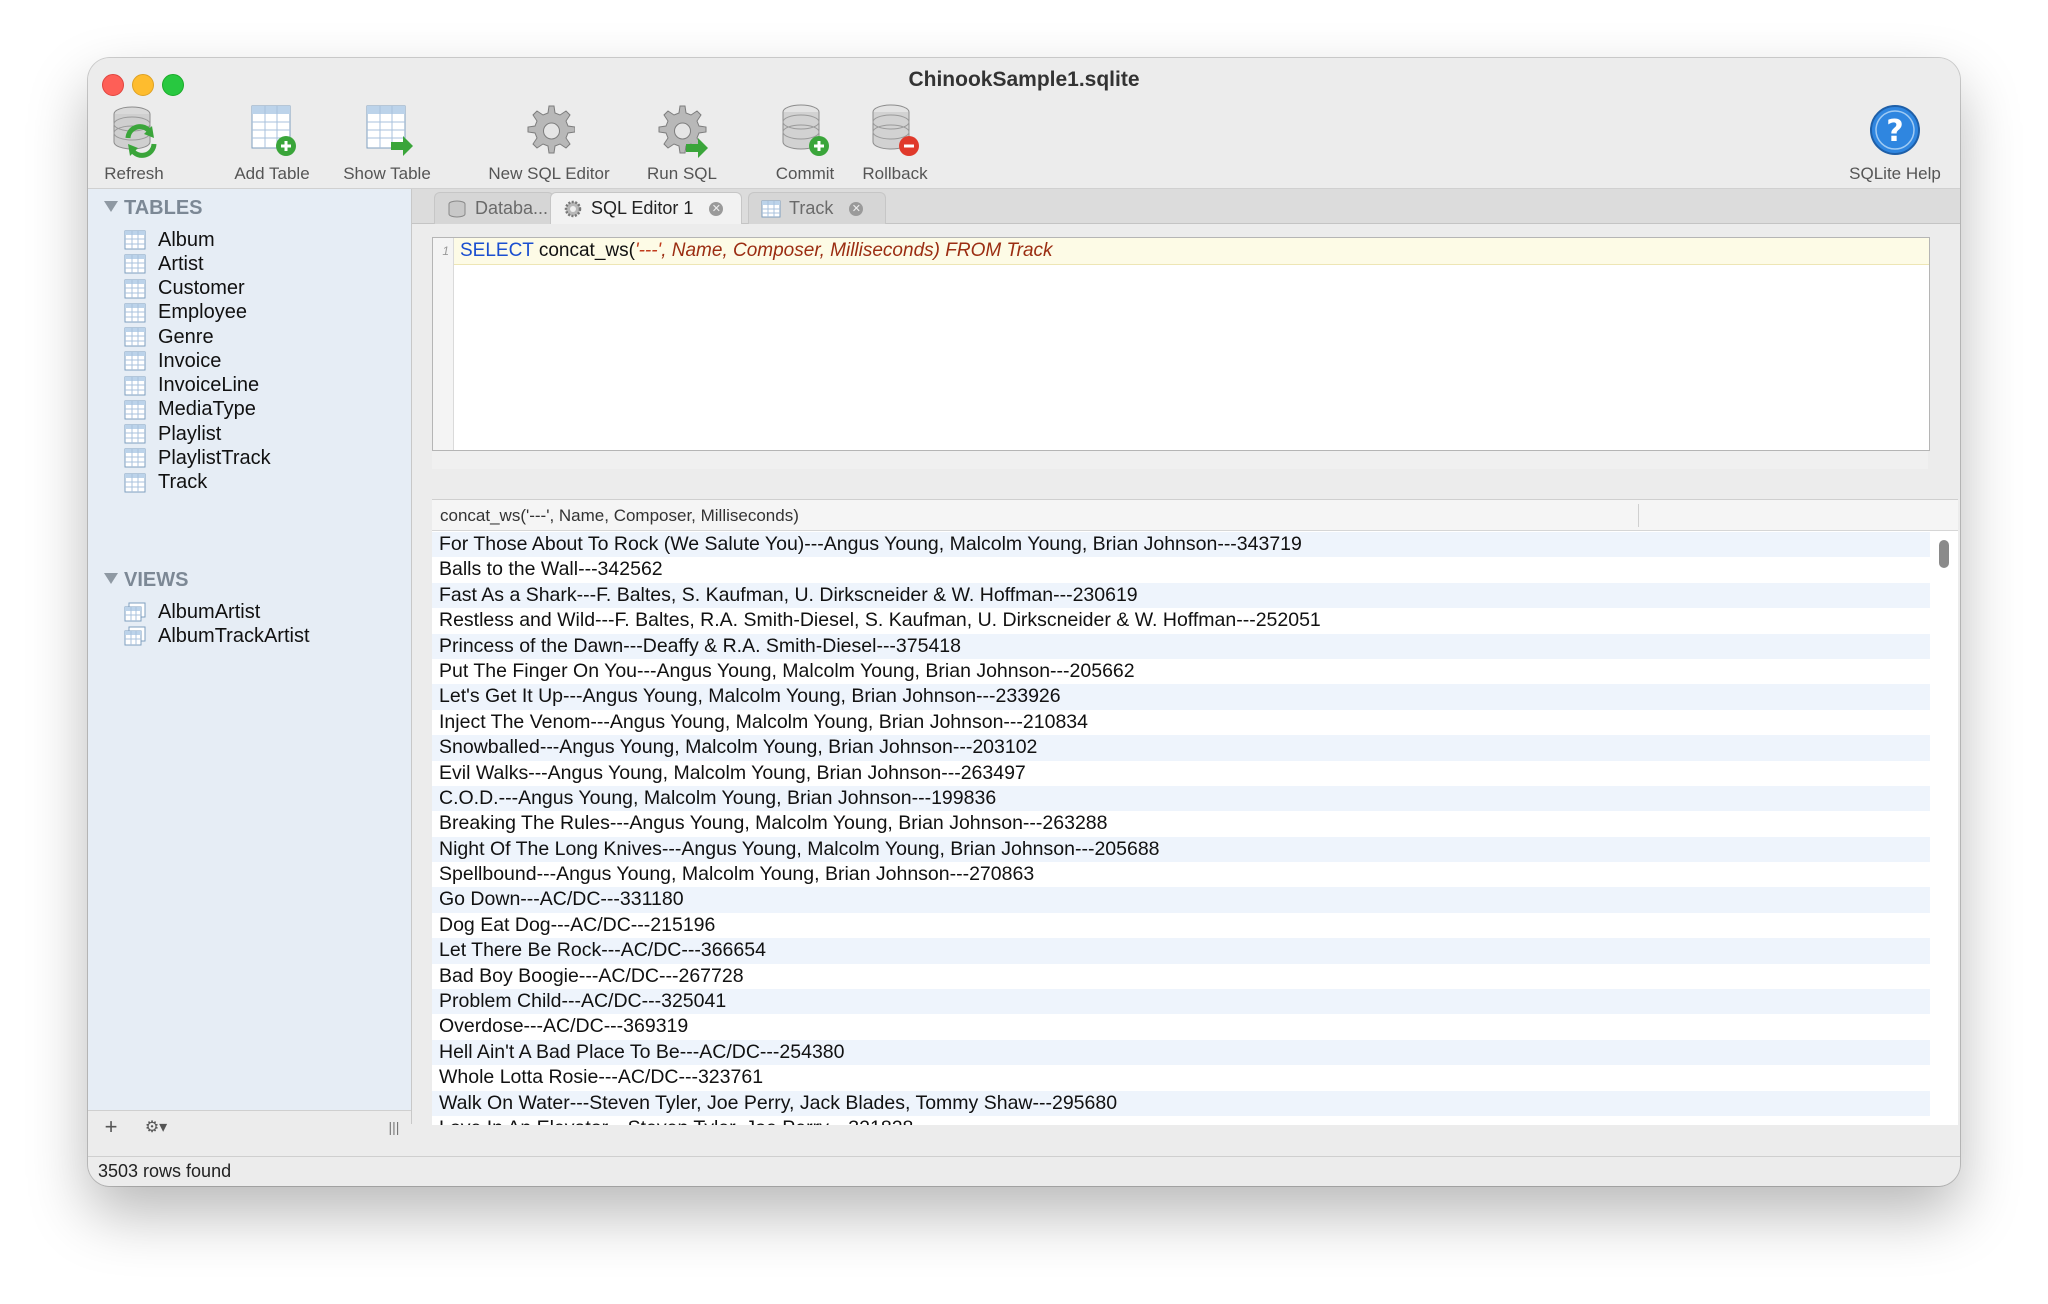 The width and height of the screenshot is (2048, 1304). Describe the element at coordinates (1180, 460) in the screenshot. I see `editor-horizontal-scrollbar` at that location.